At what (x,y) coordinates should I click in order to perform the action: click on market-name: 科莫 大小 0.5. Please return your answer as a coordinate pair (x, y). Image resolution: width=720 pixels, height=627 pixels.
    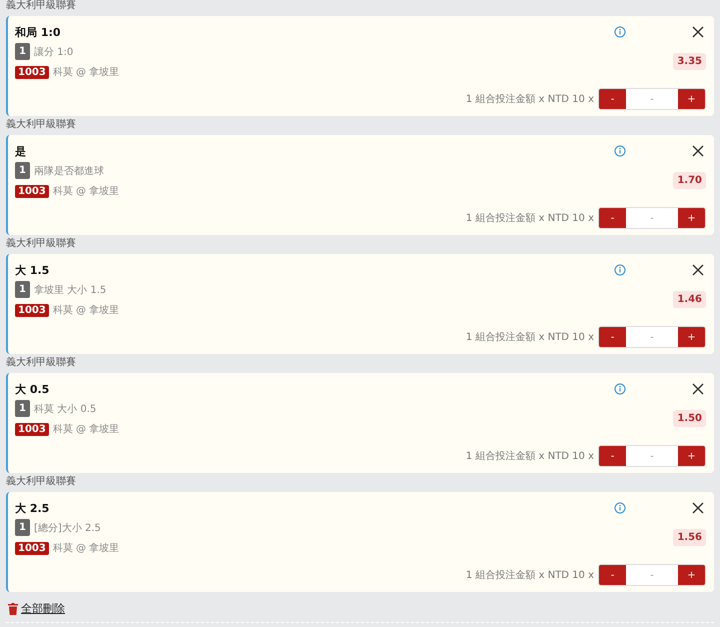
    Looking at the image, I should click on (65, 409).